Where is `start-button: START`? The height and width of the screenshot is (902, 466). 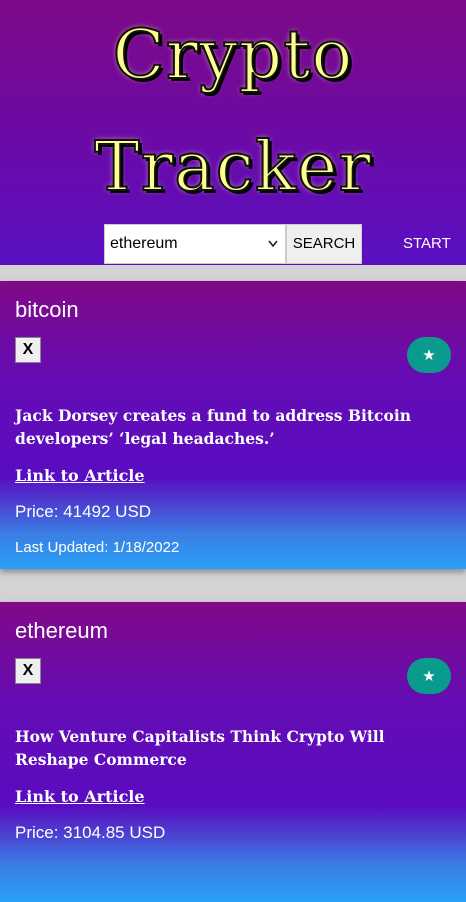
start-button: START is located at coordinates (427, 243).